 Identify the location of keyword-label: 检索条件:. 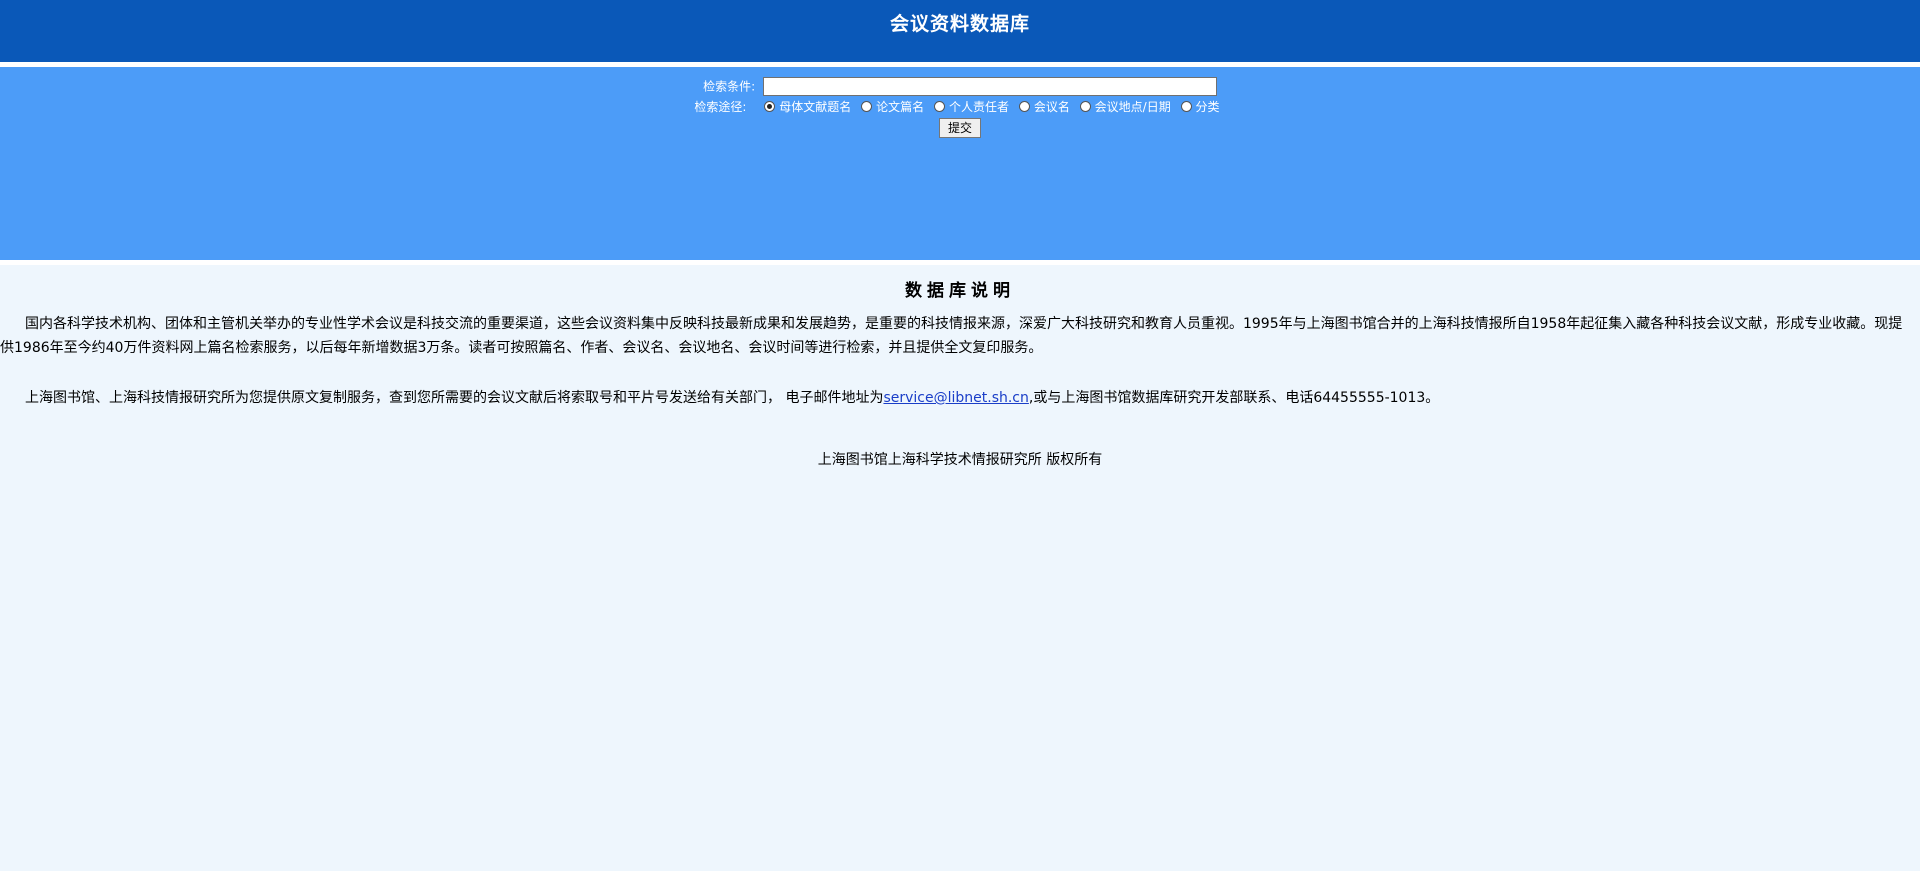
(729, 86).